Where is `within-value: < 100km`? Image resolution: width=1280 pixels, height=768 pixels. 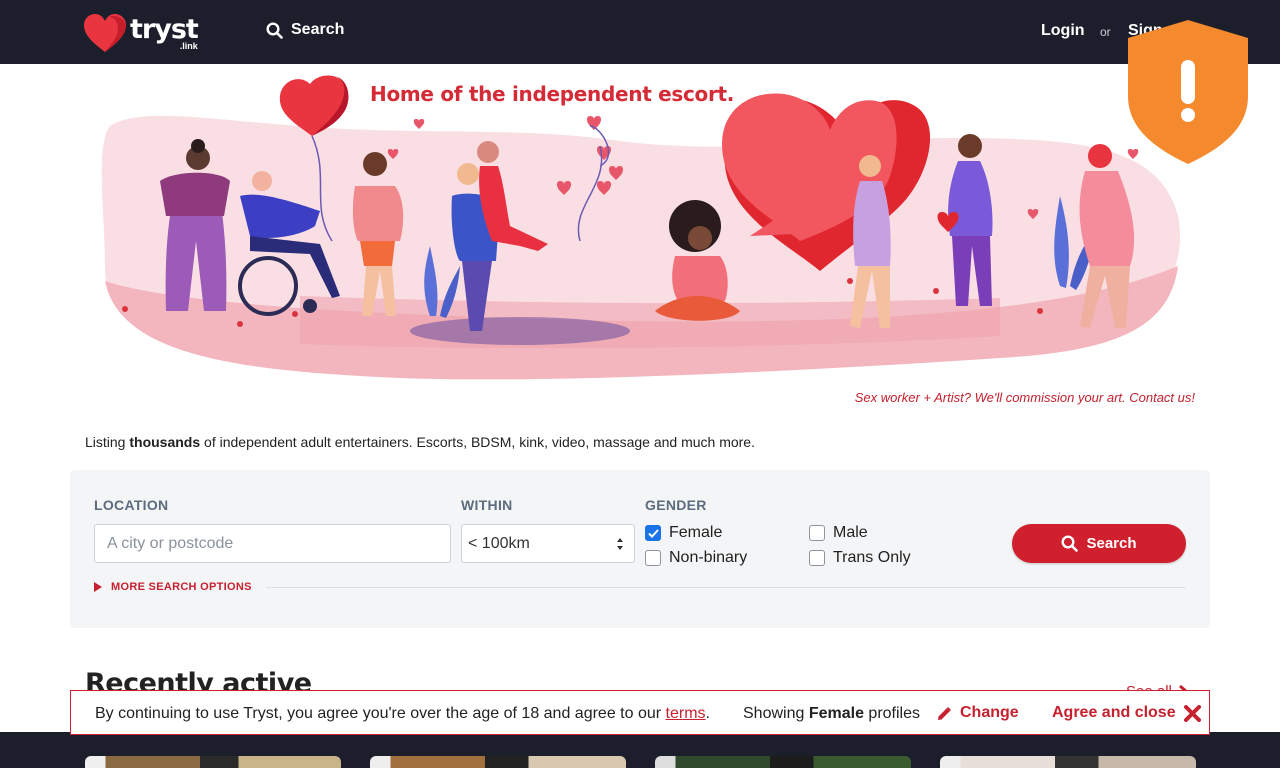 within-value: < 100km is located at coordinates (499, 543).